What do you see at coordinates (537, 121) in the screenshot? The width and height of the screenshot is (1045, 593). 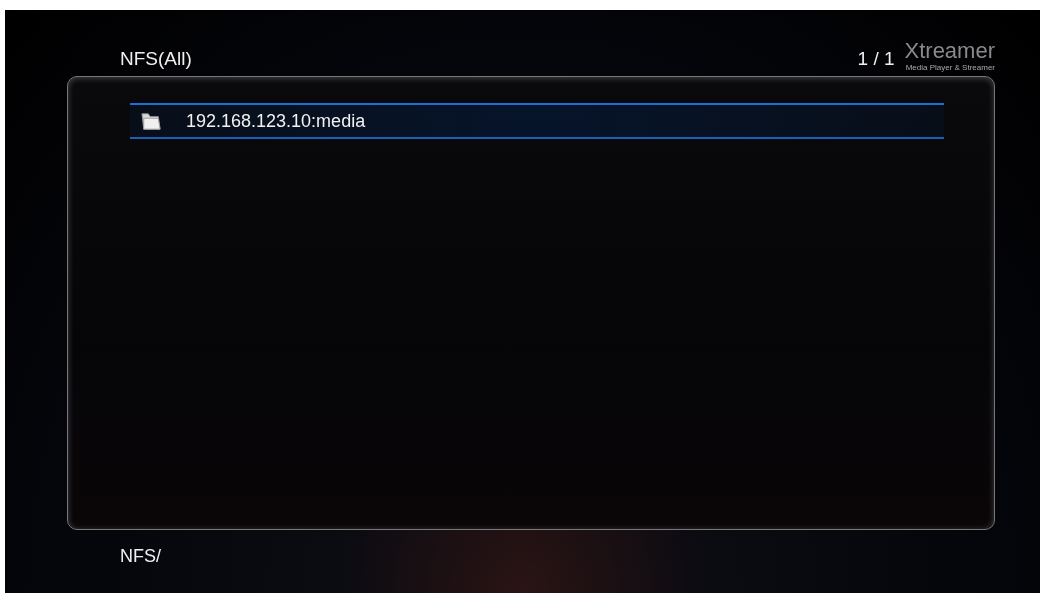 I see `list-item: 192.168.123.10:media` at bounding box center [537, 121].